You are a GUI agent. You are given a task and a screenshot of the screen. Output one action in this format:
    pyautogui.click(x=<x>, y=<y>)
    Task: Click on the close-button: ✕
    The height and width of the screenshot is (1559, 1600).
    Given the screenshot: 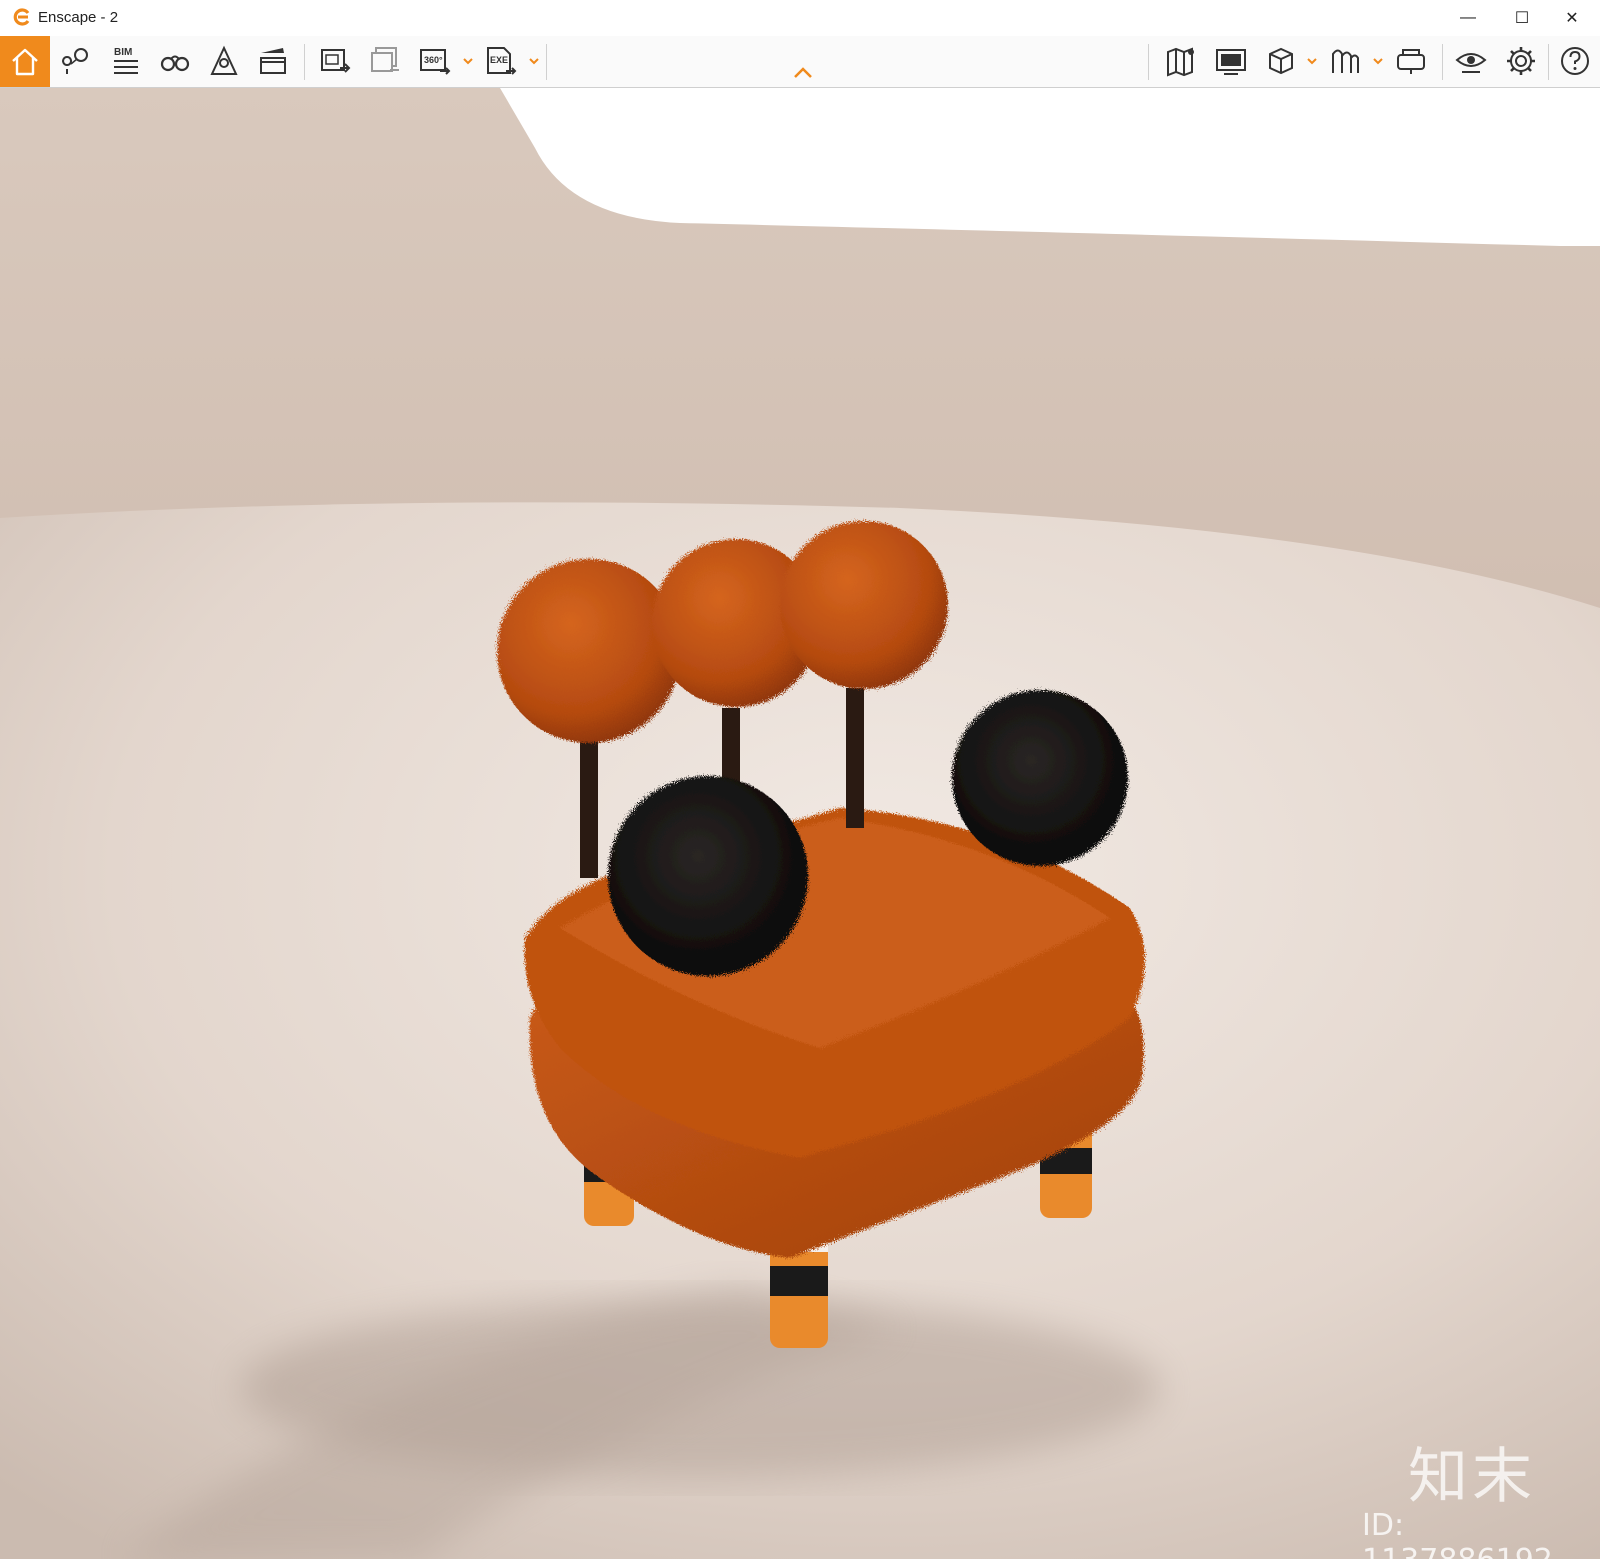 What is the action you would take?
    pyautogui.click(x=1572, y=18)
    